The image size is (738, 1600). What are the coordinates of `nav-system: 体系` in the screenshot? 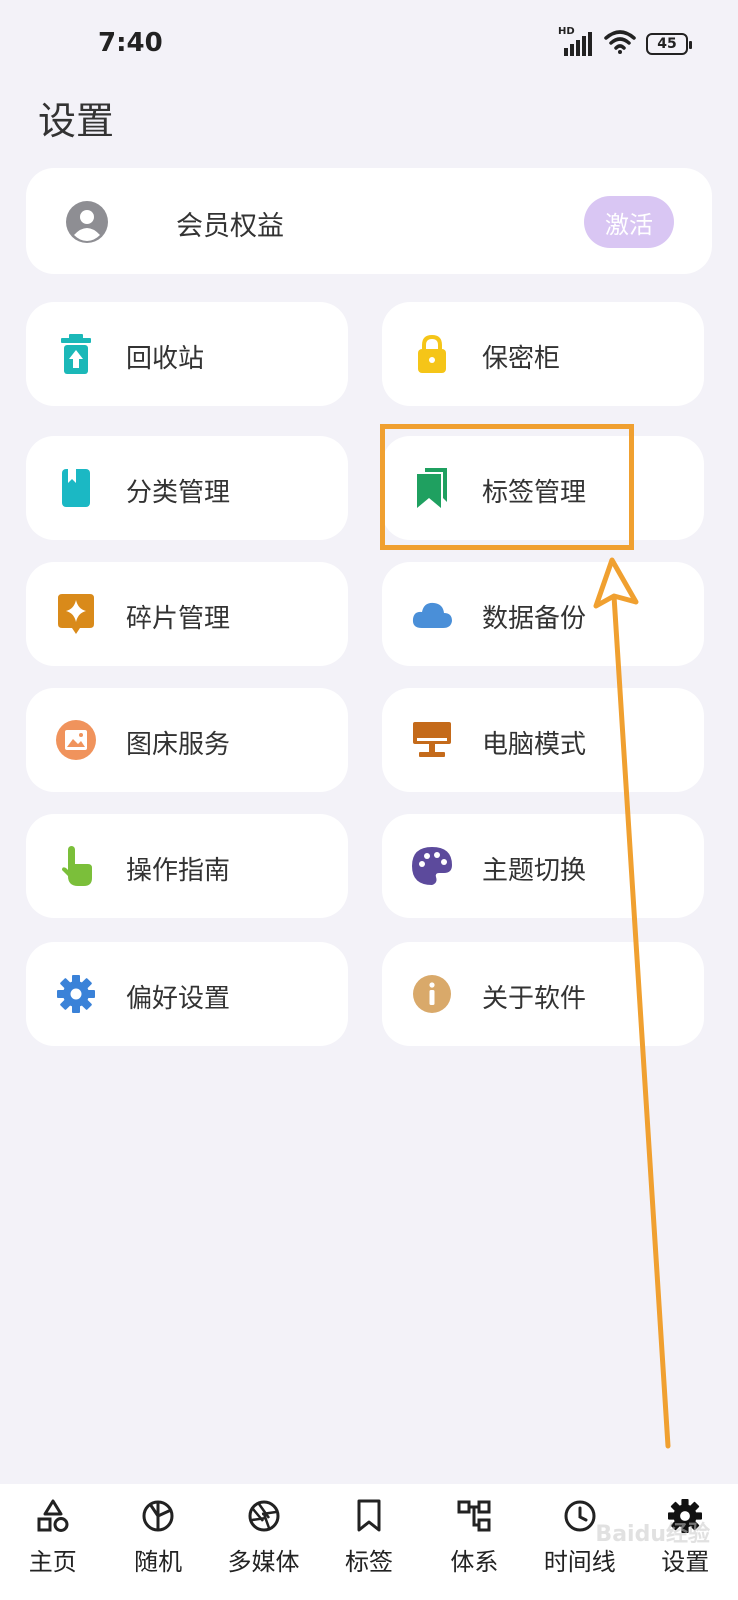 It's located at (474, 1542).